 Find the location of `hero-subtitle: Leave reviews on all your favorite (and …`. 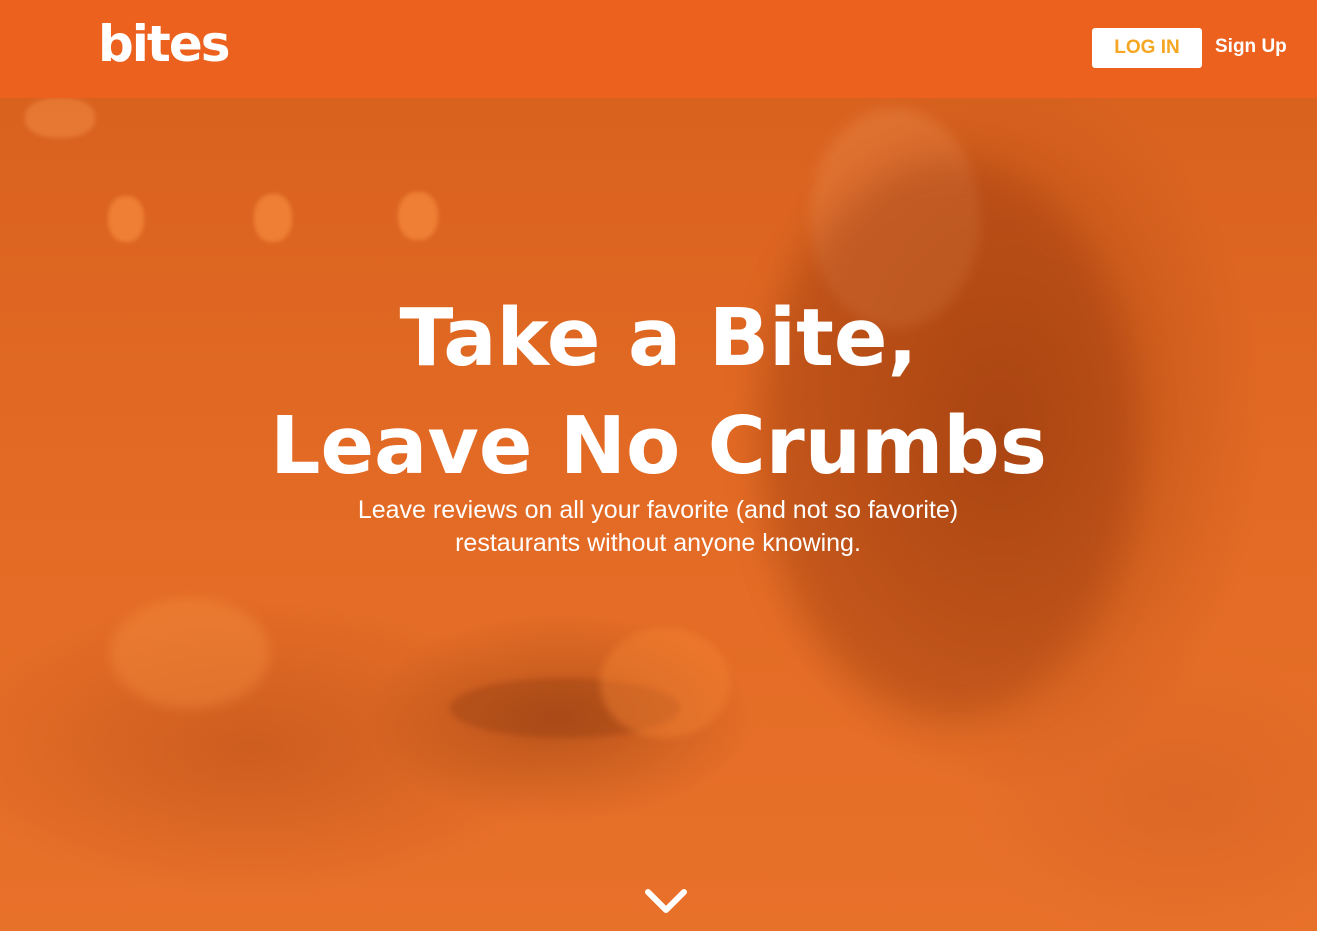

hero-subtitle: Leave reviews on all your favorite (and … is located at coordinates (658, 527).